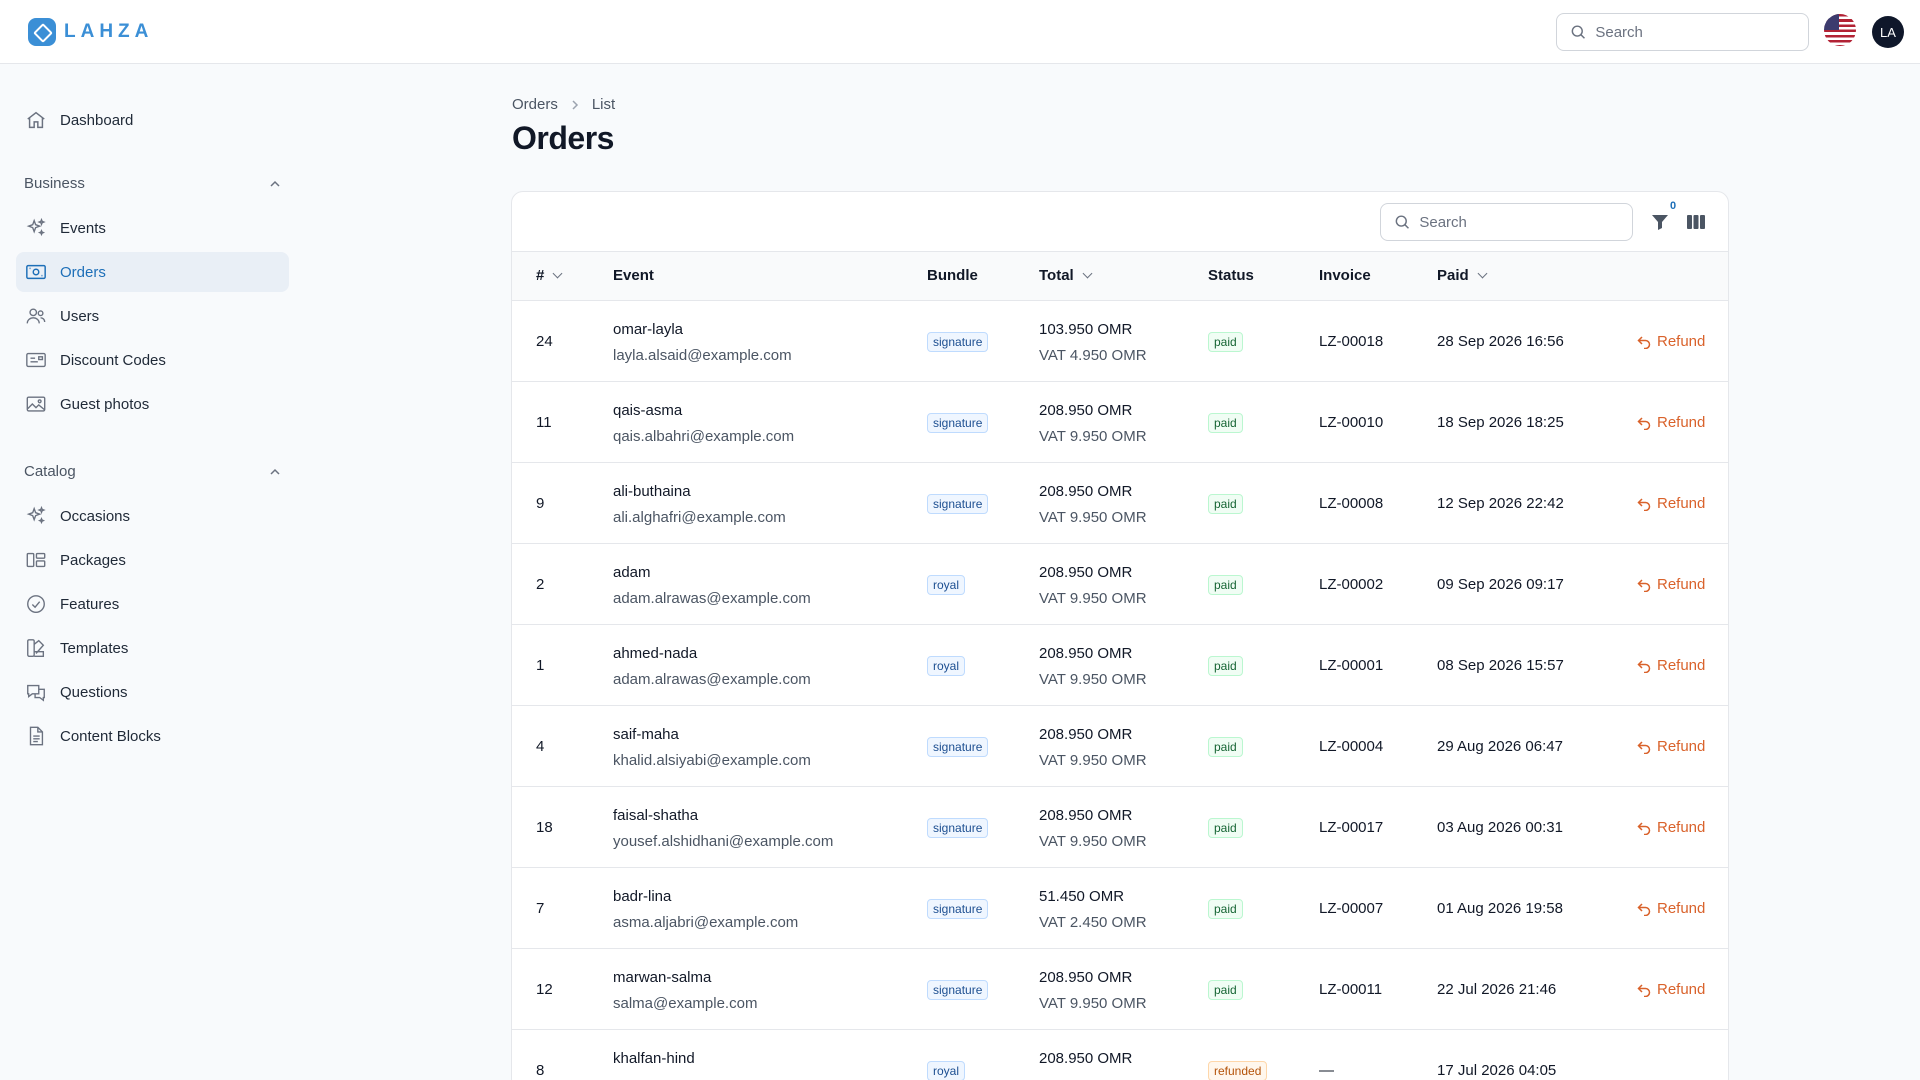 The height and width of the screenshot is (1080, 1920). Describe the element at coordinates (152, 316) in the screenshot. I see `sidebar-item-users: Users` at that location.